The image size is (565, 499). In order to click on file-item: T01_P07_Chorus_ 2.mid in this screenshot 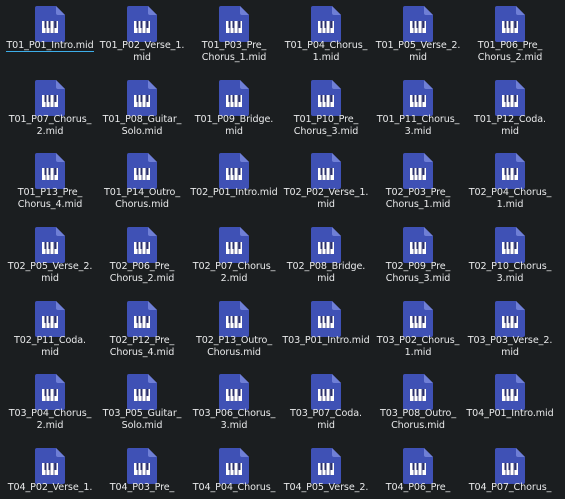, I will do `click(50, 109)`.